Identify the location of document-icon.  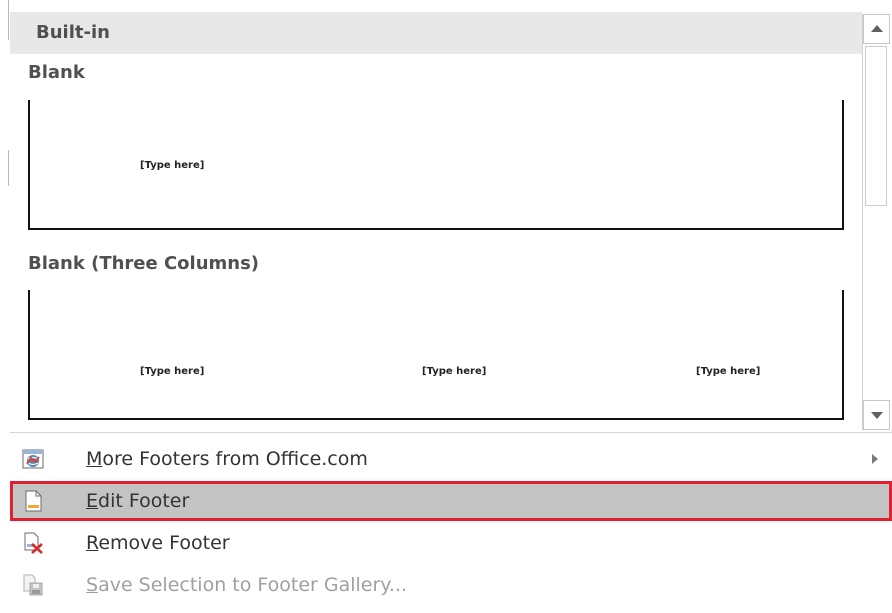
(33, 501).